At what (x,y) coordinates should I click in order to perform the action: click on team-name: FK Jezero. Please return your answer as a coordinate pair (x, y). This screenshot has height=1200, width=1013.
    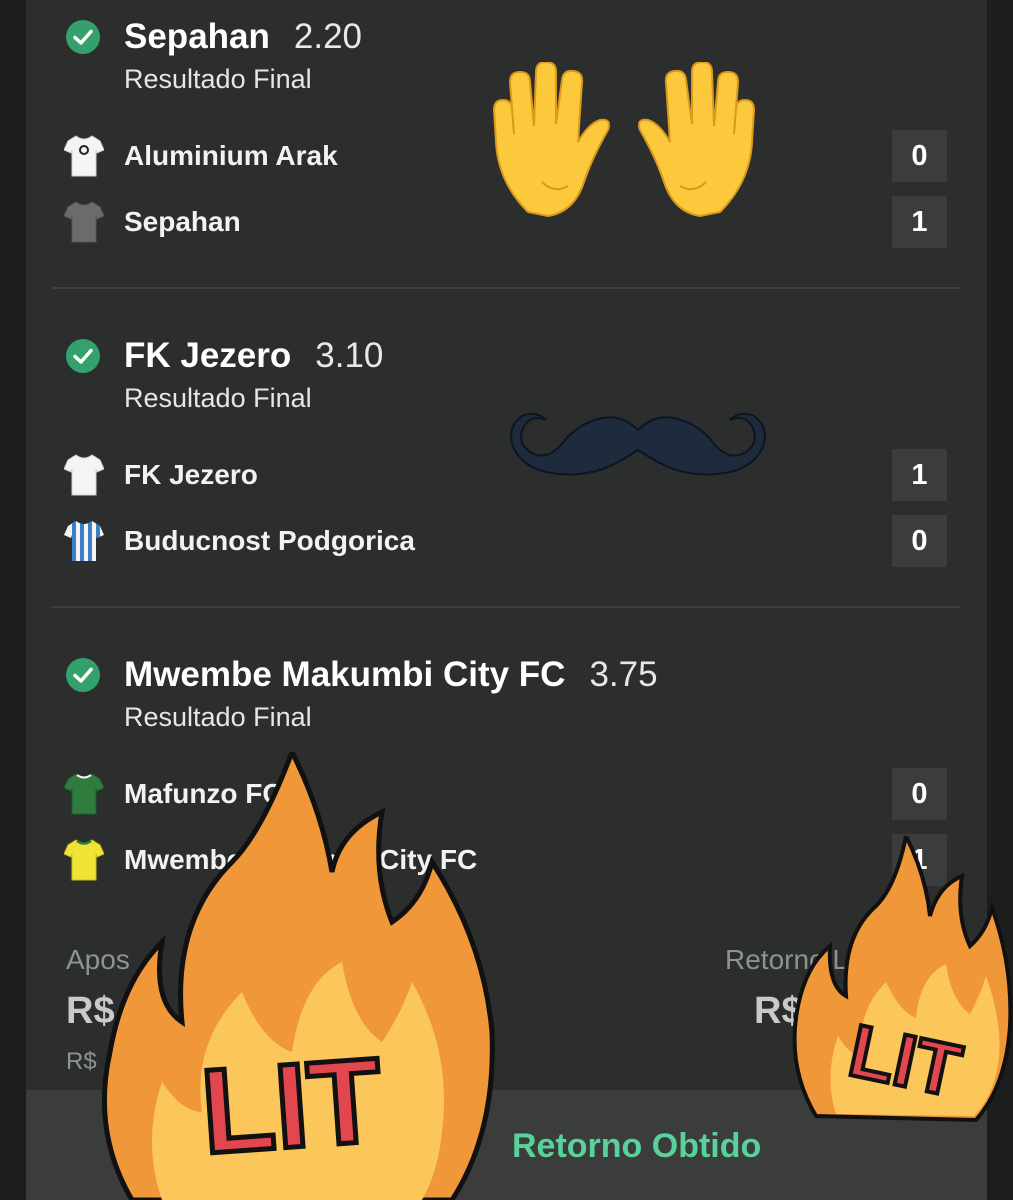
    Looking at the image, I should click on (191, 474).